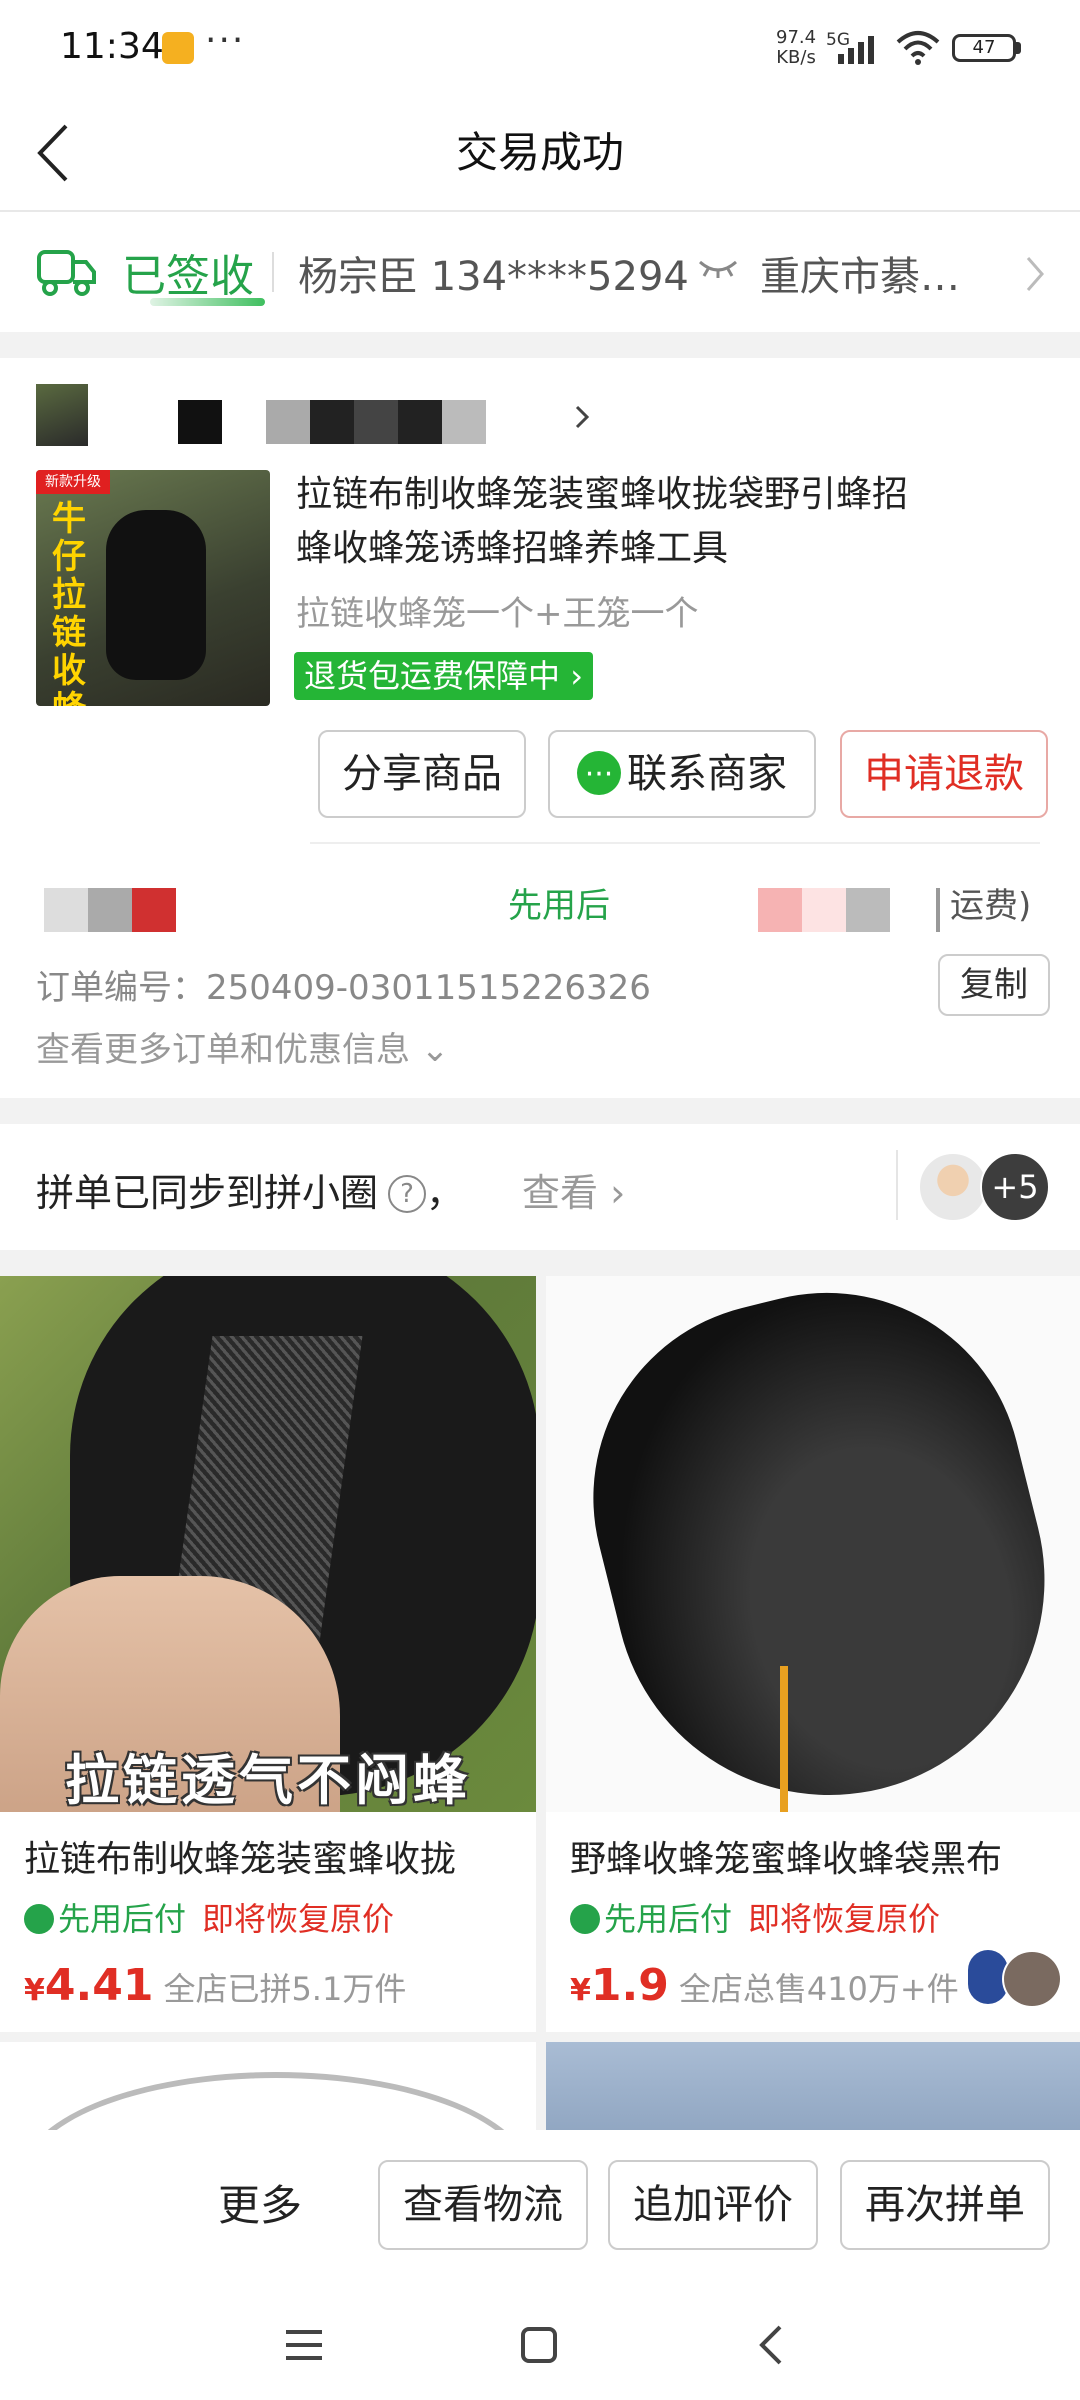  Describe the element at coordinates (343, 988) in the screenshot. I see `order-number: 订单编号：250409-03011515226326` at that location.